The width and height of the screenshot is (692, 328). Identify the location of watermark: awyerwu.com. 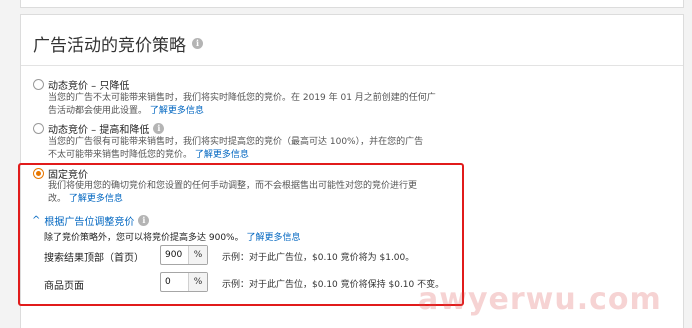
(540, 299).